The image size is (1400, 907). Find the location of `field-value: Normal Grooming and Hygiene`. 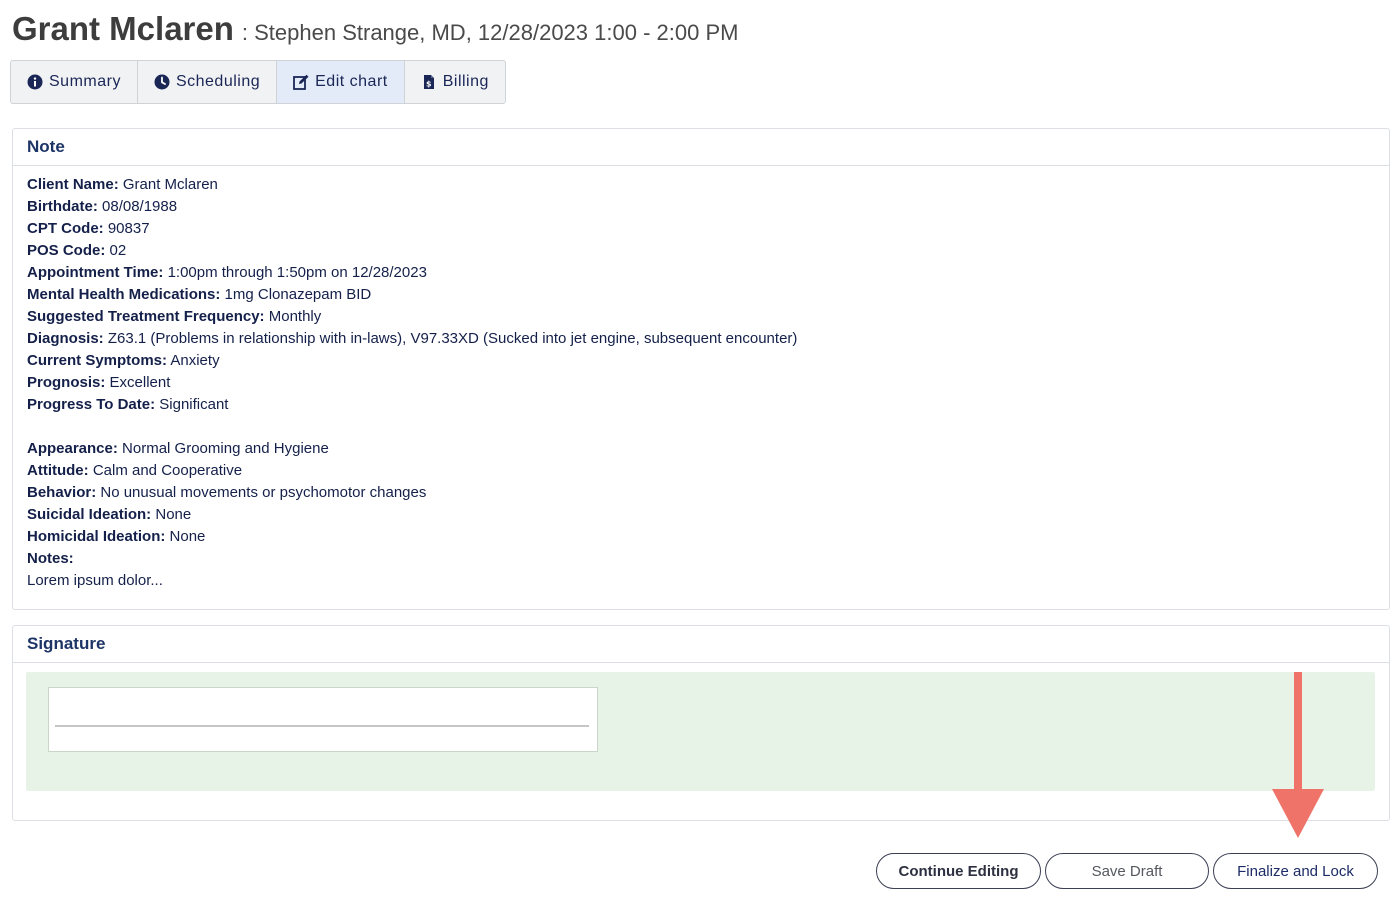

field-value: Normal Grooming and Hygiene is located at coordinates (225, 448).